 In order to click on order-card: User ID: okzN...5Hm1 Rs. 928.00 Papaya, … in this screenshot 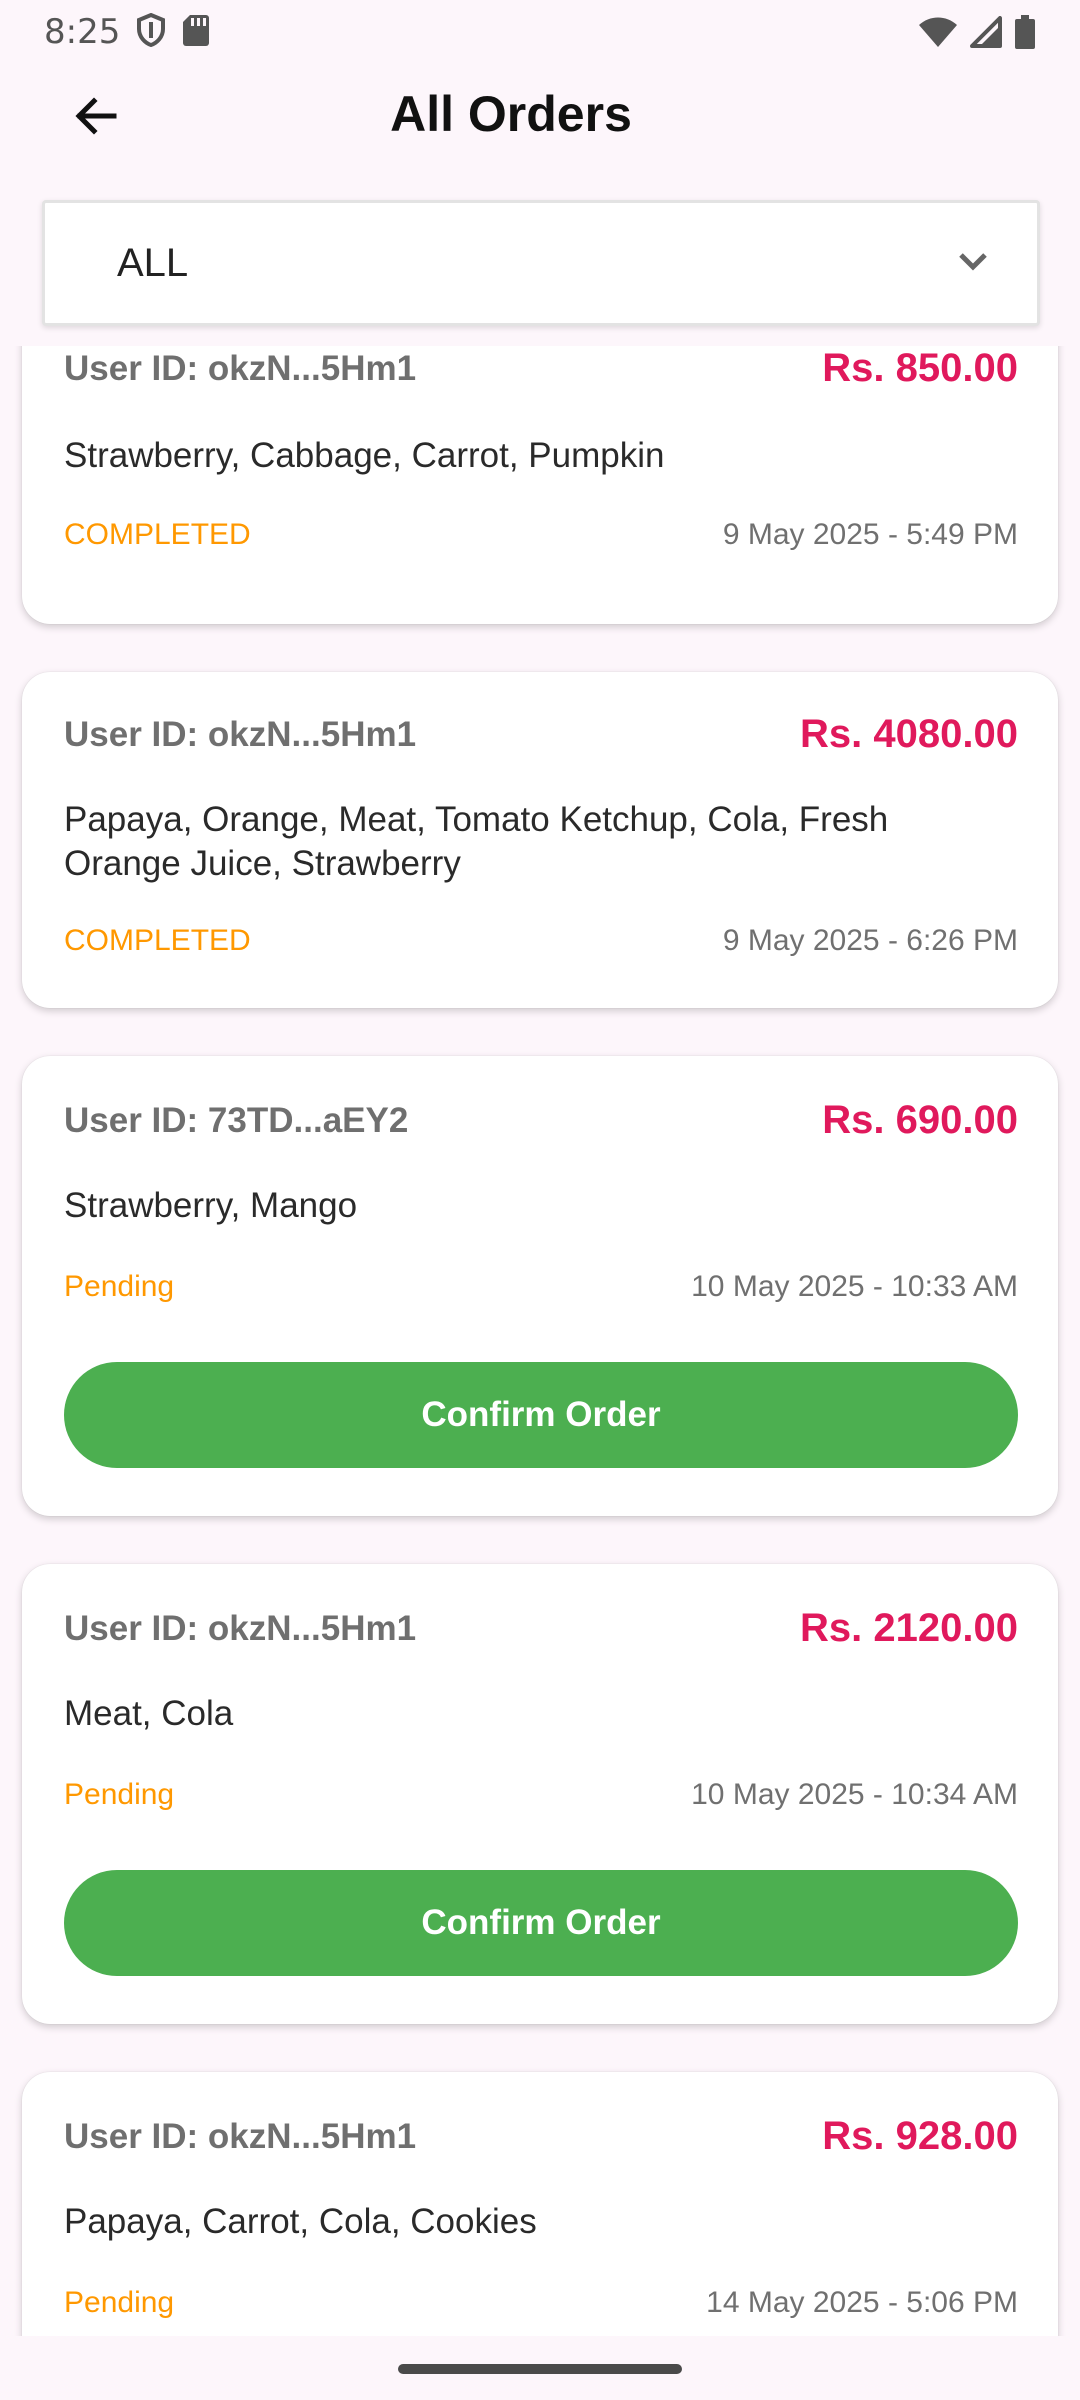, I will do `click(540, 2204)`.